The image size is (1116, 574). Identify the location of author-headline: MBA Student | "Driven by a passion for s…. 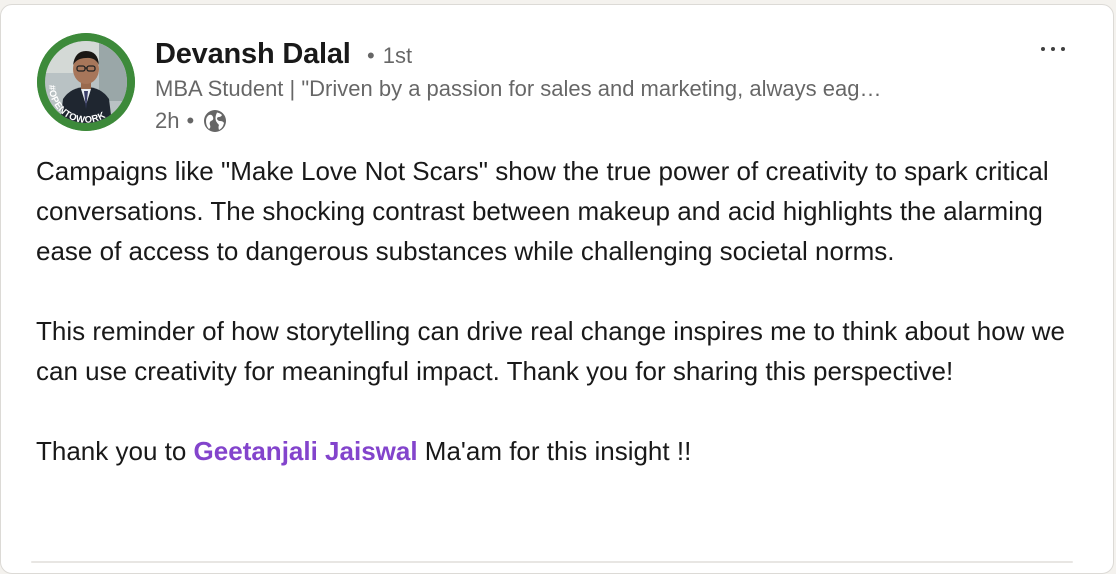
(518, 88).